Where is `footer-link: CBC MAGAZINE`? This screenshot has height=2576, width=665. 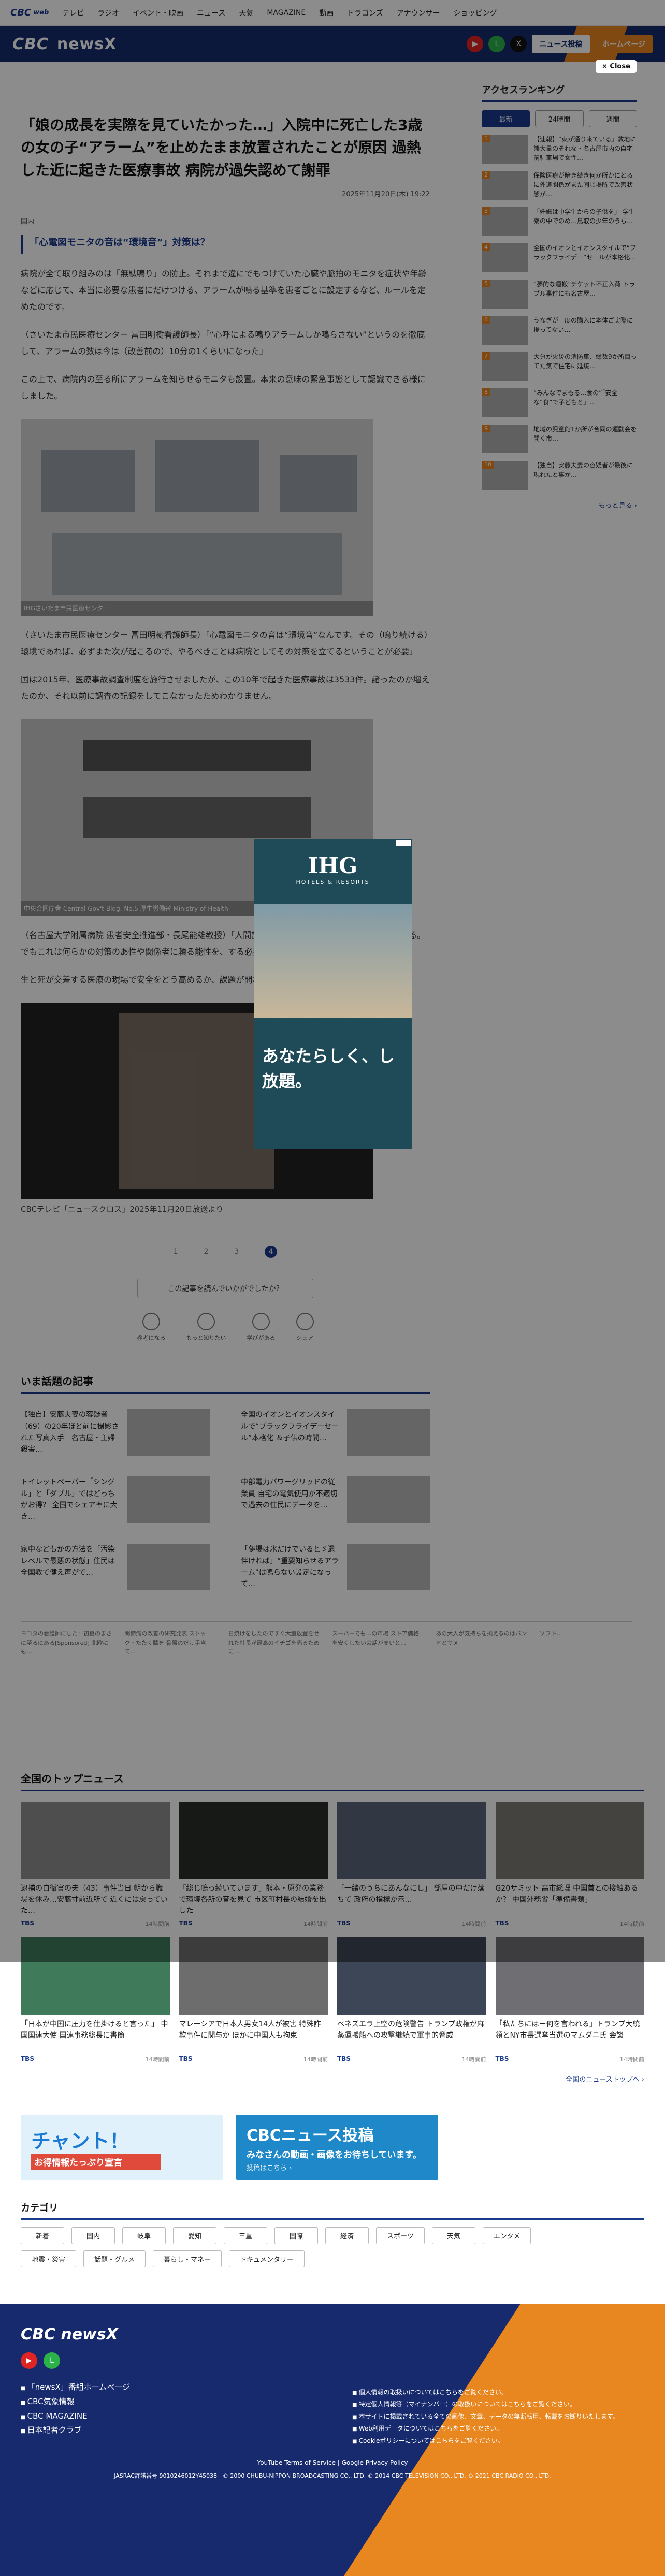 footer-link: CBC MAGAZINE is located at coordinates (75, 2417).